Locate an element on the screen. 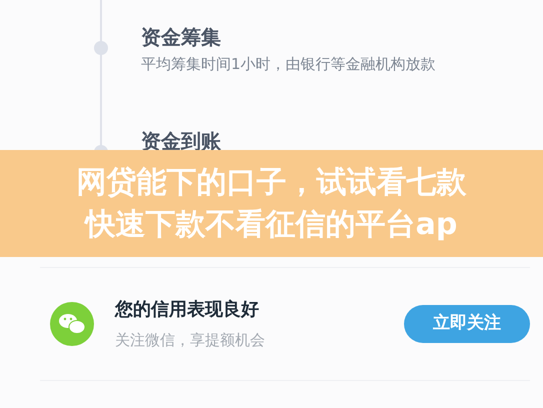 The image size is (543, 408). step-title: 资金筹集 is located at coordinates (181, 37).